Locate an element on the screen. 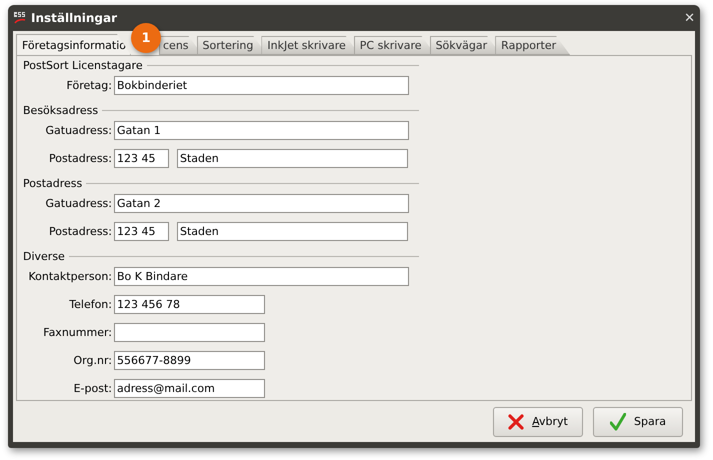 The image size is (713, 460). text-field: 123 456 78 is located at coordinates (189, 304).